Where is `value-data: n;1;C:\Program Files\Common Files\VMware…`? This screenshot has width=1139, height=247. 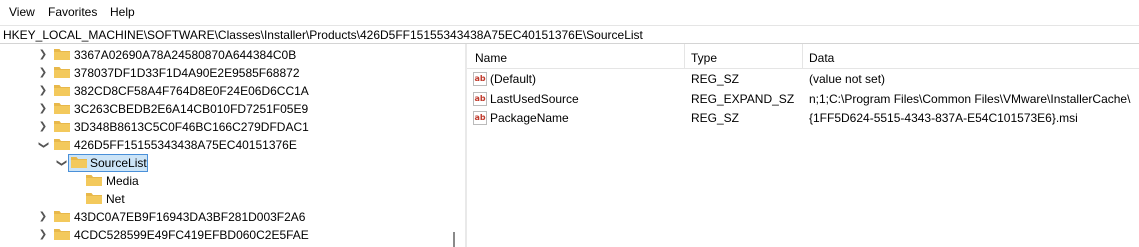 value-data: n;1;C:\Program Files\Common Files\VMware… is located at coordinates (970, 99).